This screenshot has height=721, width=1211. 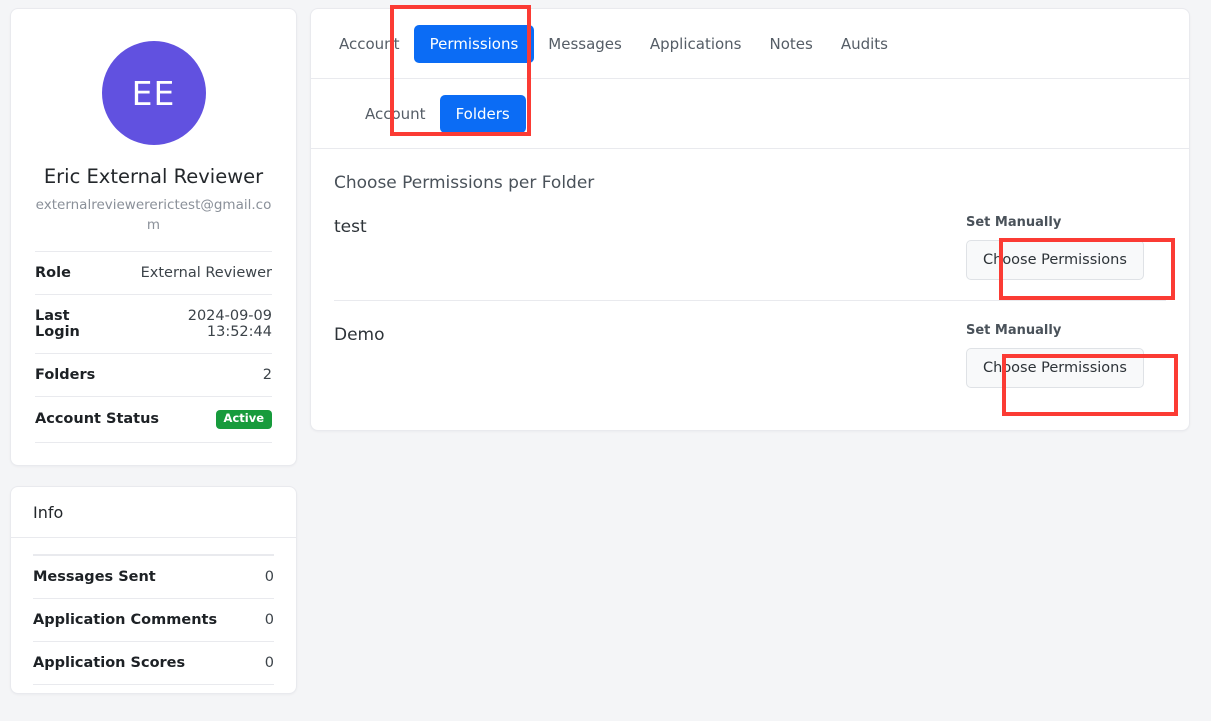 What do you see at coordinates (243, 419) in the screenshot?
I see `status-badge: Active` at bounding box center [243, 419].